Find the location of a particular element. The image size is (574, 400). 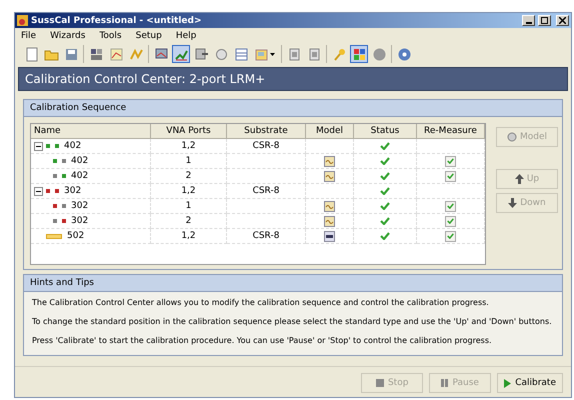

model-icon is located at coordinates (329, 236).